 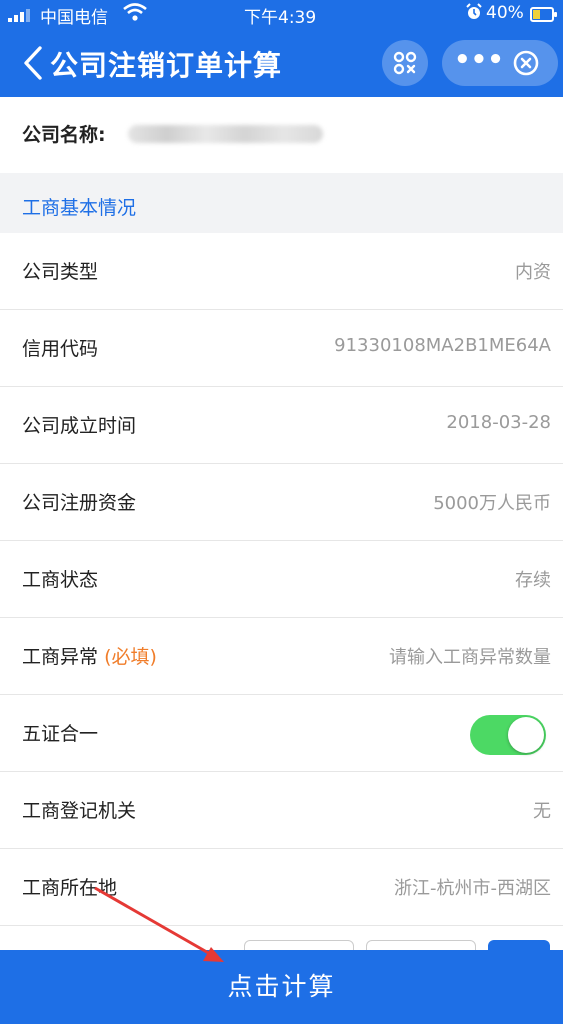 What do you see at coordinates (135, 12) in the screenshot?
I see `wifi-icon` at bounding box center [135, 12].